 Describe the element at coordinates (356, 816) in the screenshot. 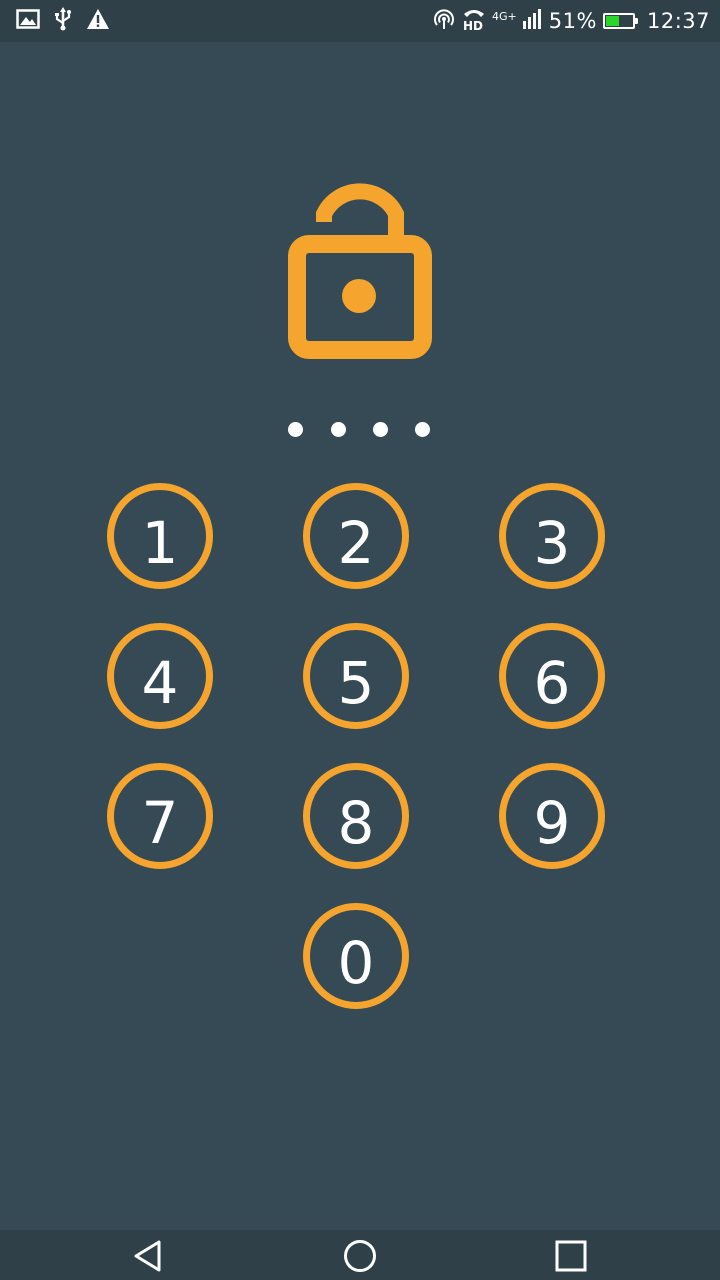

I see `key-8: 8` at that location.